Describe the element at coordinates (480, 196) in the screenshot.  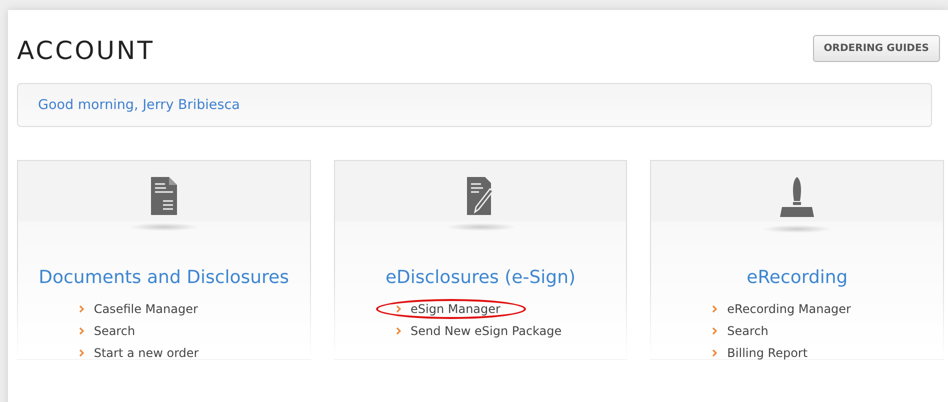
I see `pen-document-icon` at that location.